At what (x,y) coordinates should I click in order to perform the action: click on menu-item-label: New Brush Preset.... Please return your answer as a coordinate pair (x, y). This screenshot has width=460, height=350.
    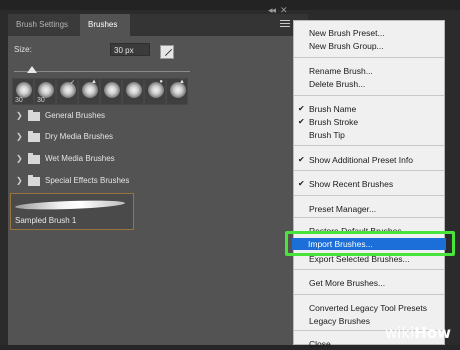
    Looking at the image, I should click on (347, 33).